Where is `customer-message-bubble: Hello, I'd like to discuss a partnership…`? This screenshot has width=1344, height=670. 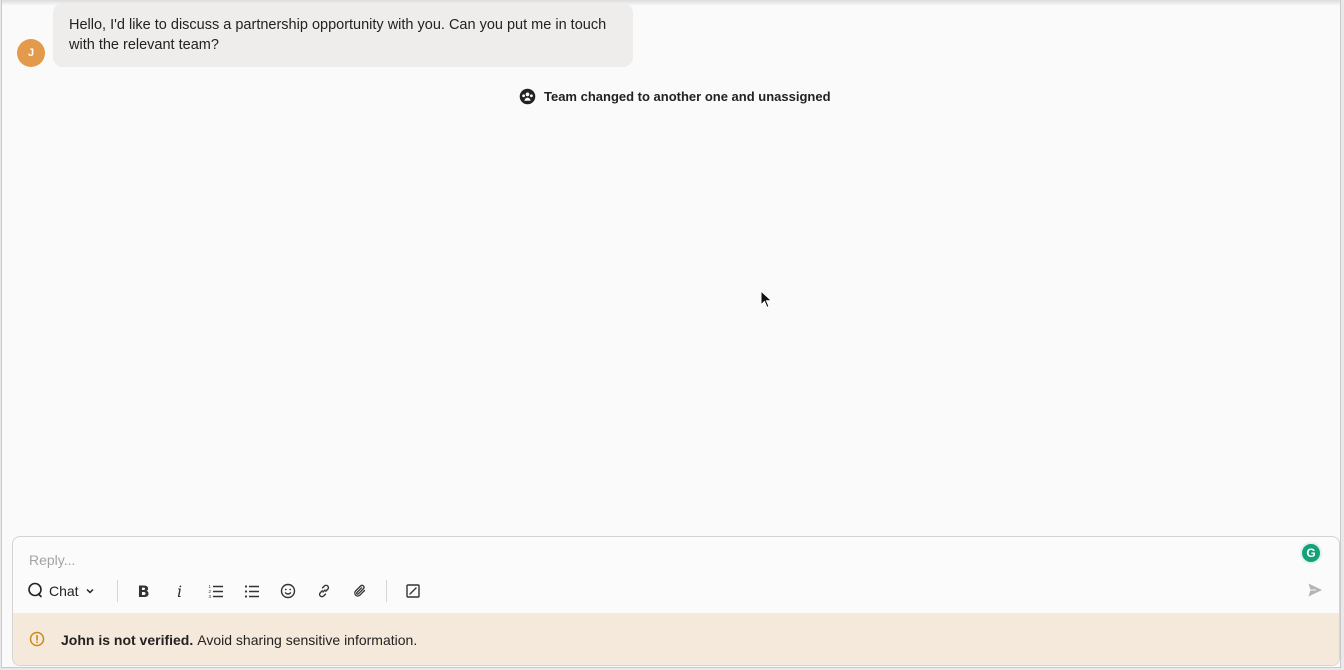
customer-message-bubble: Hello, I'd like to discuss a partnership… is located at coordinates (343, 35).